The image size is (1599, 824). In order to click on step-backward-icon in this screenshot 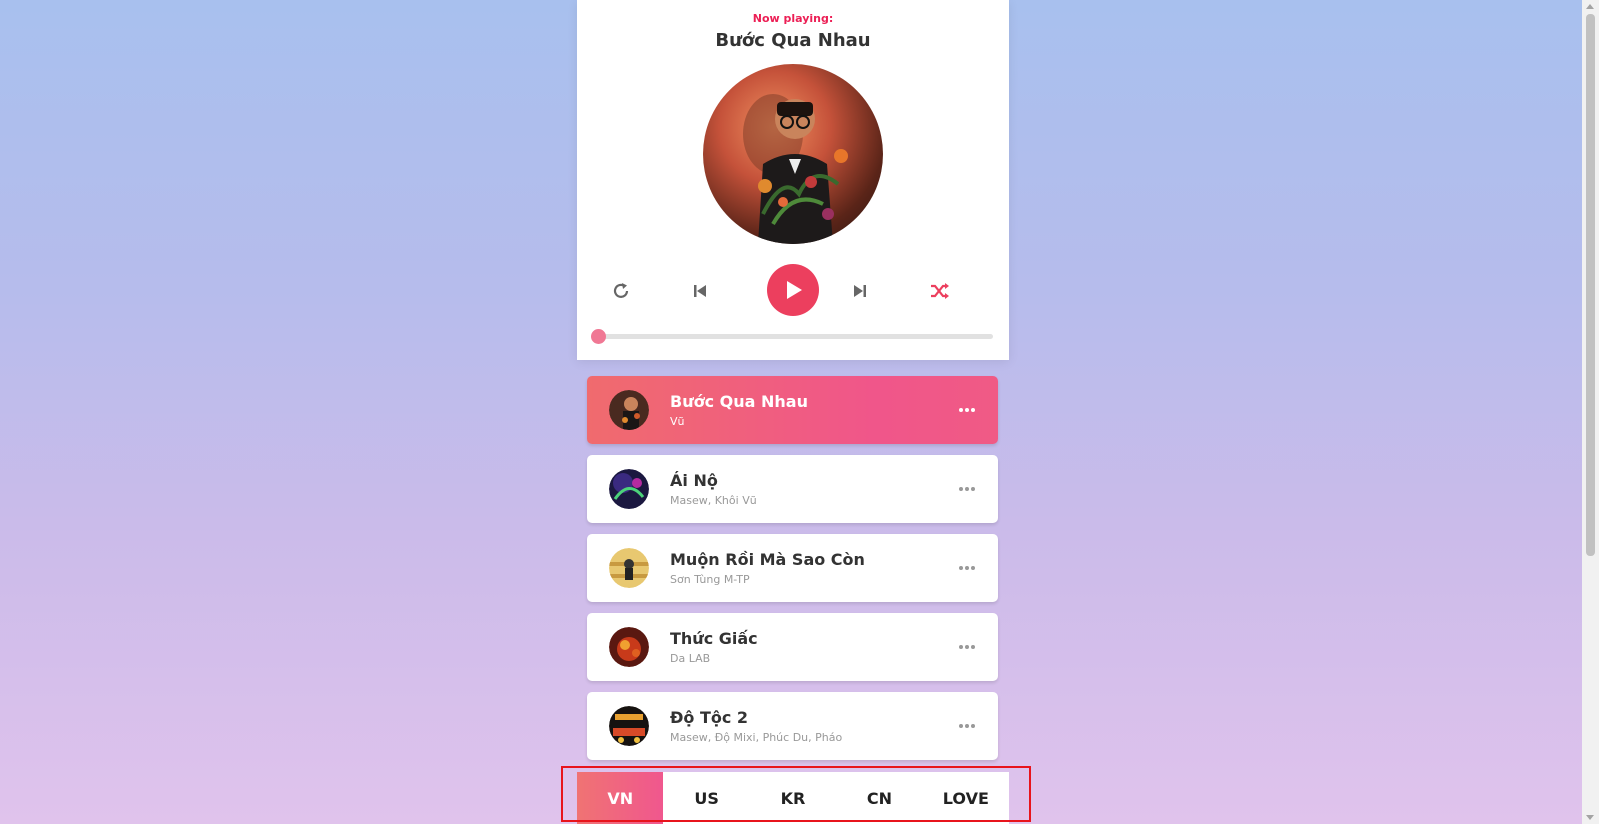, I will do `click(700, 291)`.